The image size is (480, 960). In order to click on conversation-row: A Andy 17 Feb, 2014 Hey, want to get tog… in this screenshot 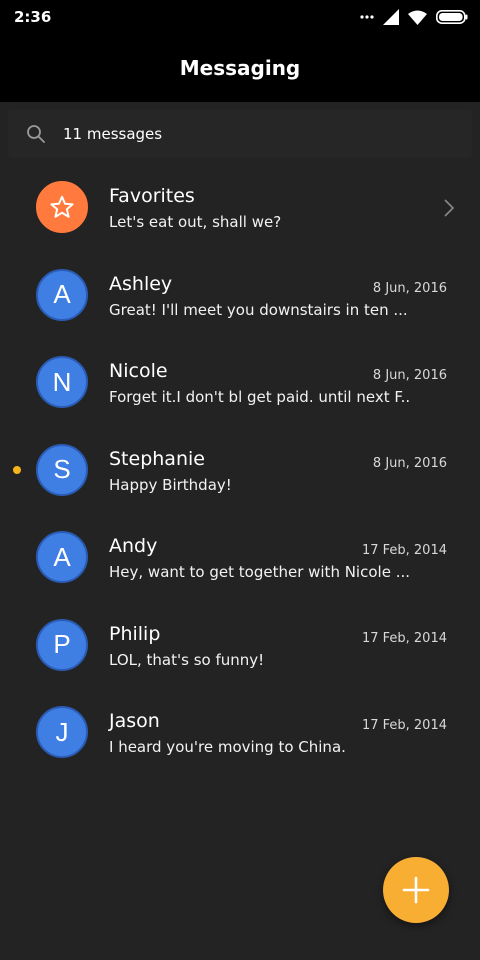, I will do `click(240, 559)`.